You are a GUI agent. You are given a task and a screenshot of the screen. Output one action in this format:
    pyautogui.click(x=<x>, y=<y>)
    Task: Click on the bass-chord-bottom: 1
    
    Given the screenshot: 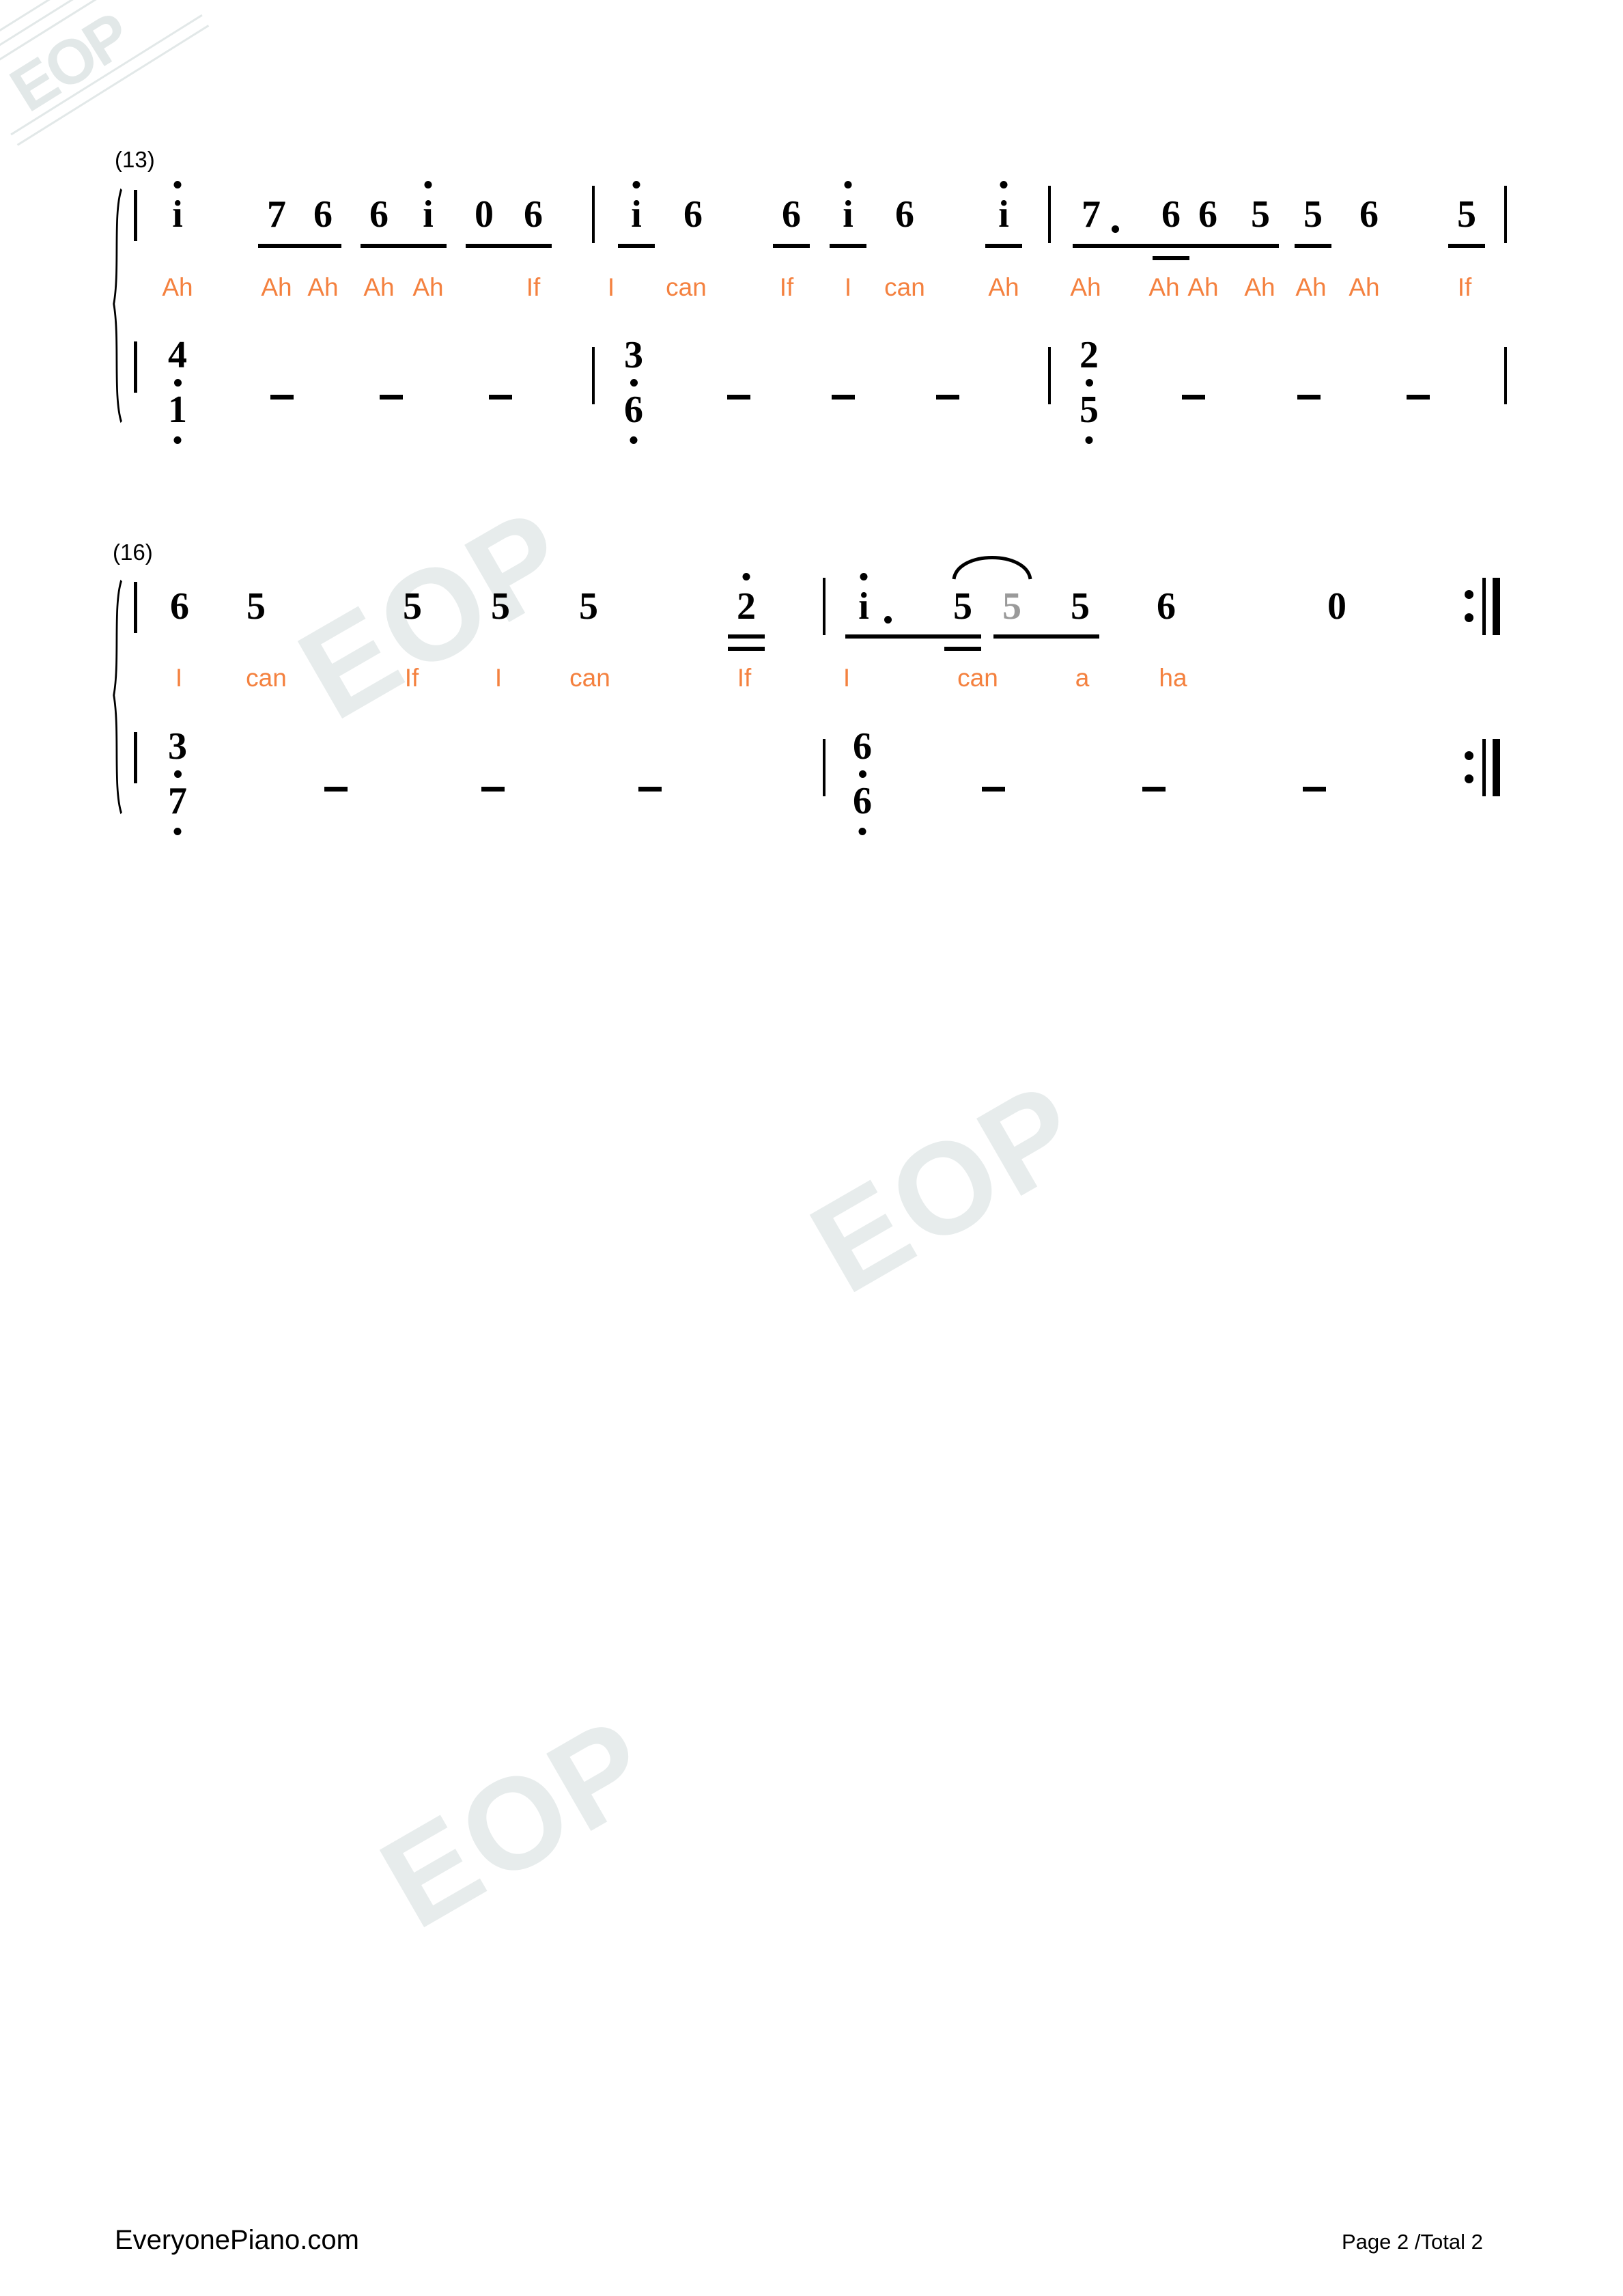 What is the action you would take?
    pyautogui.click(x=177, y=417)
    